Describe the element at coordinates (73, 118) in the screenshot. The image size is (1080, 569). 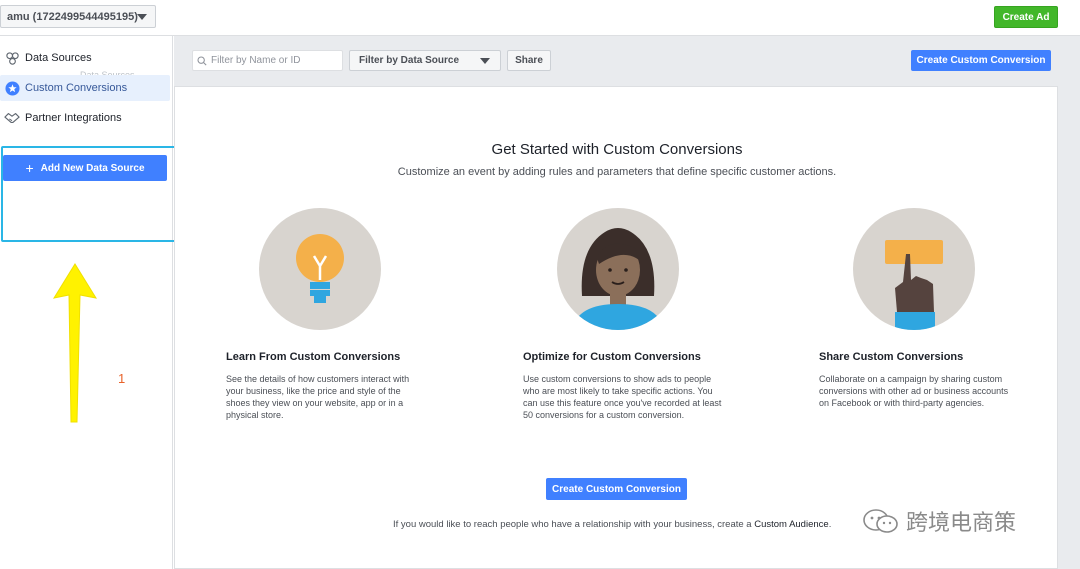
I see `sidebar-item-label: Partner Integrations` at that location.